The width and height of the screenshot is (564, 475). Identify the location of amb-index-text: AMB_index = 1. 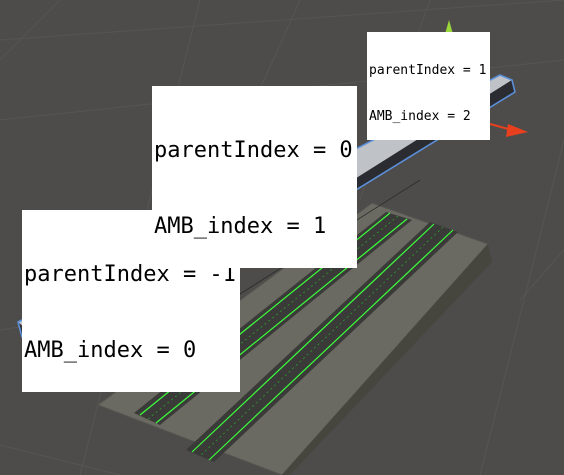
(240, 227).